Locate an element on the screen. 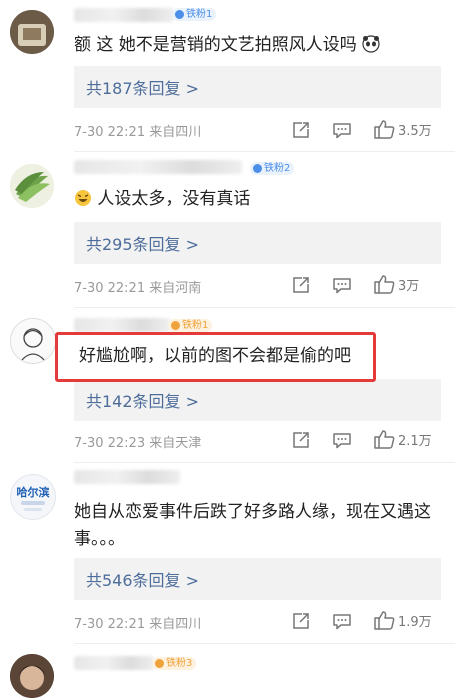 The height and width of the screenshot is (698, 455). replies-label: 共546条回复 > is located at coordinates (143, 580).